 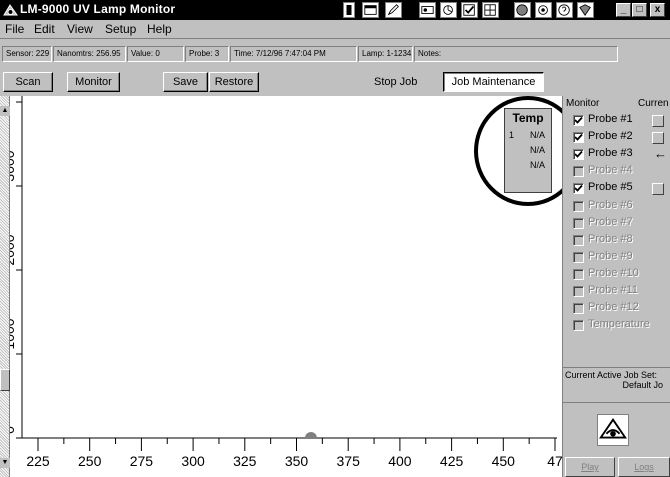 What do you see at coordinates (28, 82) in the screenshot?
I see `scan-button: Scan` at bounding box center [28, 82].